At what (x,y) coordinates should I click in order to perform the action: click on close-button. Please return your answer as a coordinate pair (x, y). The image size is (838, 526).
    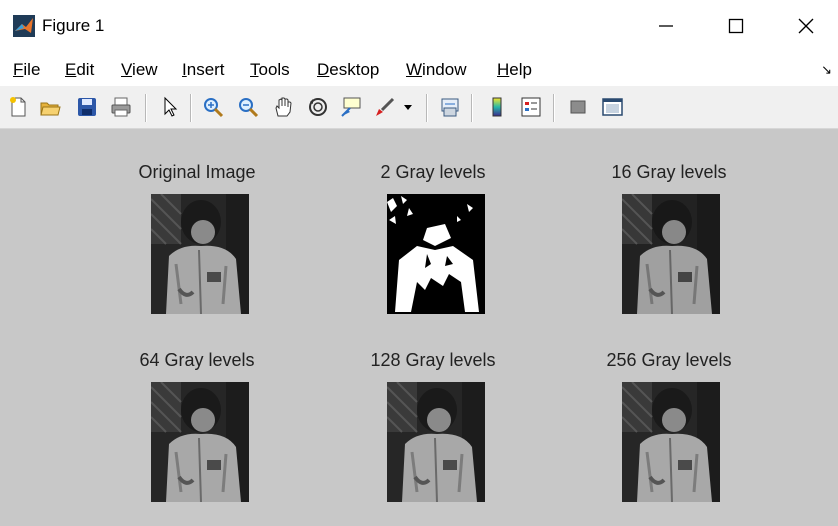
    Looking at the image, I should click on (806, 26).